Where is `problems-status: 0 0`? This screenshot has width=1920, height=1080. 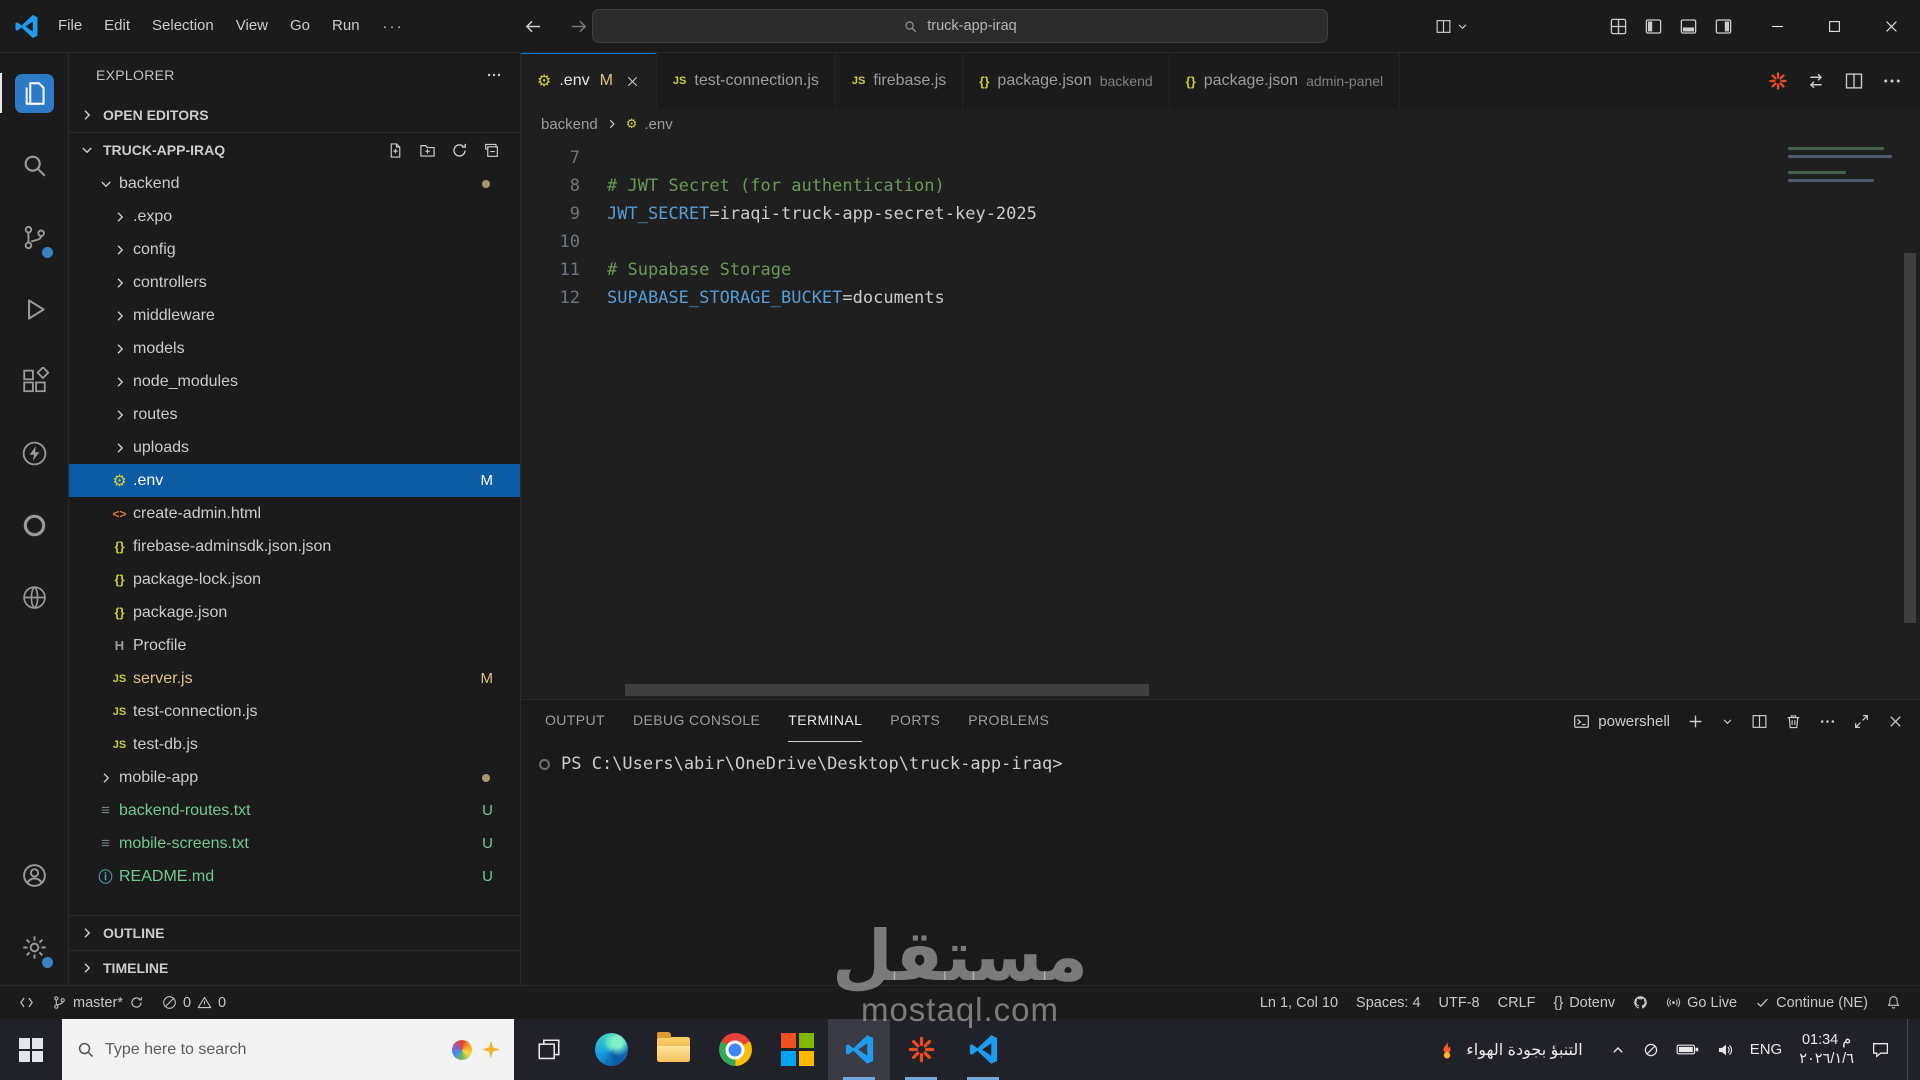
problems-status: 0 0 is located at coordinates (194, 1002).